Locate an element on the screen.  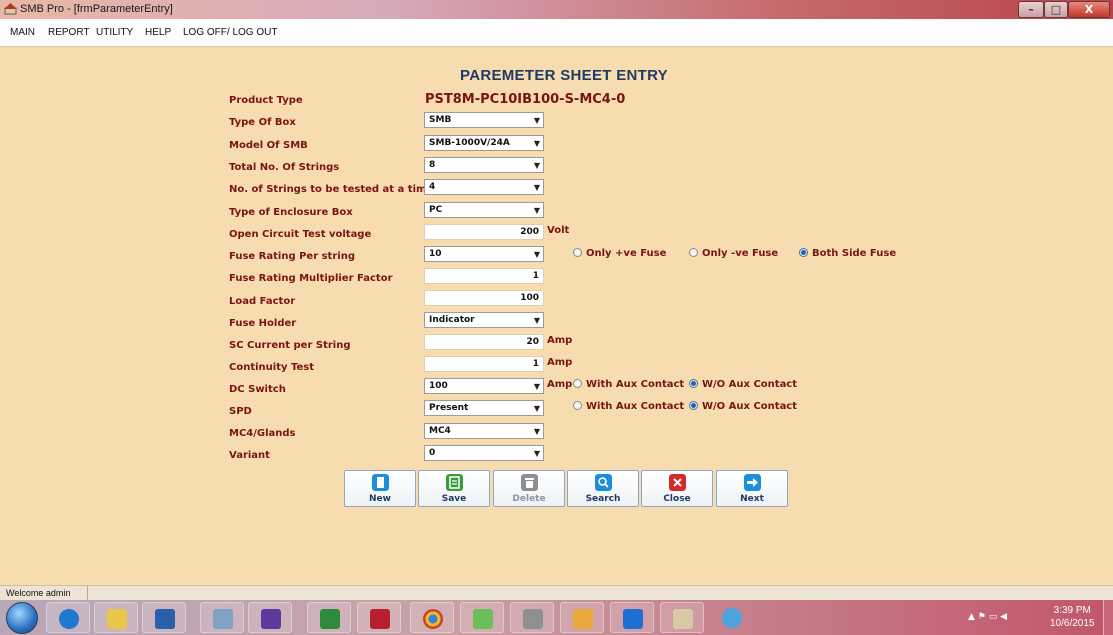
fuse-multiplier-input: 1 is located at coordinates (484, 276).